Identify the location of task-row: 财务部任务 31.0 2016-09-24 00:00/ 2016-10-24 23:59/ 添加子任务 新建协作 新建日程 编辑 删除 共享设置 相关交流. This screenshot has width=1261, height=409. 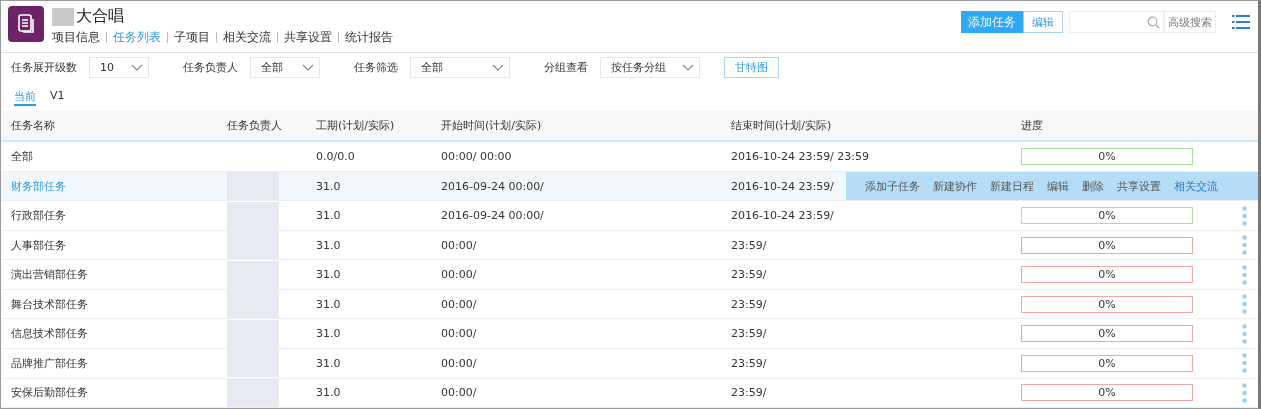
(629, 186).